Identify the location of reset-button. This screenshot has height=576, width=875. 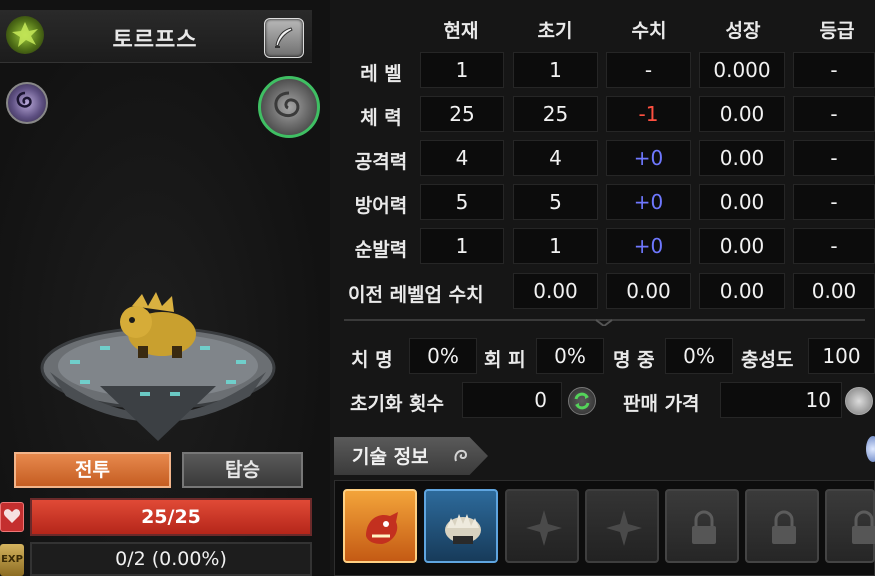
(582, 401).